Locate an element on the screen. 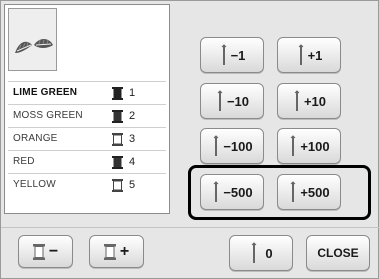  color-name: YELLOW is located at coordinates (34, 184).